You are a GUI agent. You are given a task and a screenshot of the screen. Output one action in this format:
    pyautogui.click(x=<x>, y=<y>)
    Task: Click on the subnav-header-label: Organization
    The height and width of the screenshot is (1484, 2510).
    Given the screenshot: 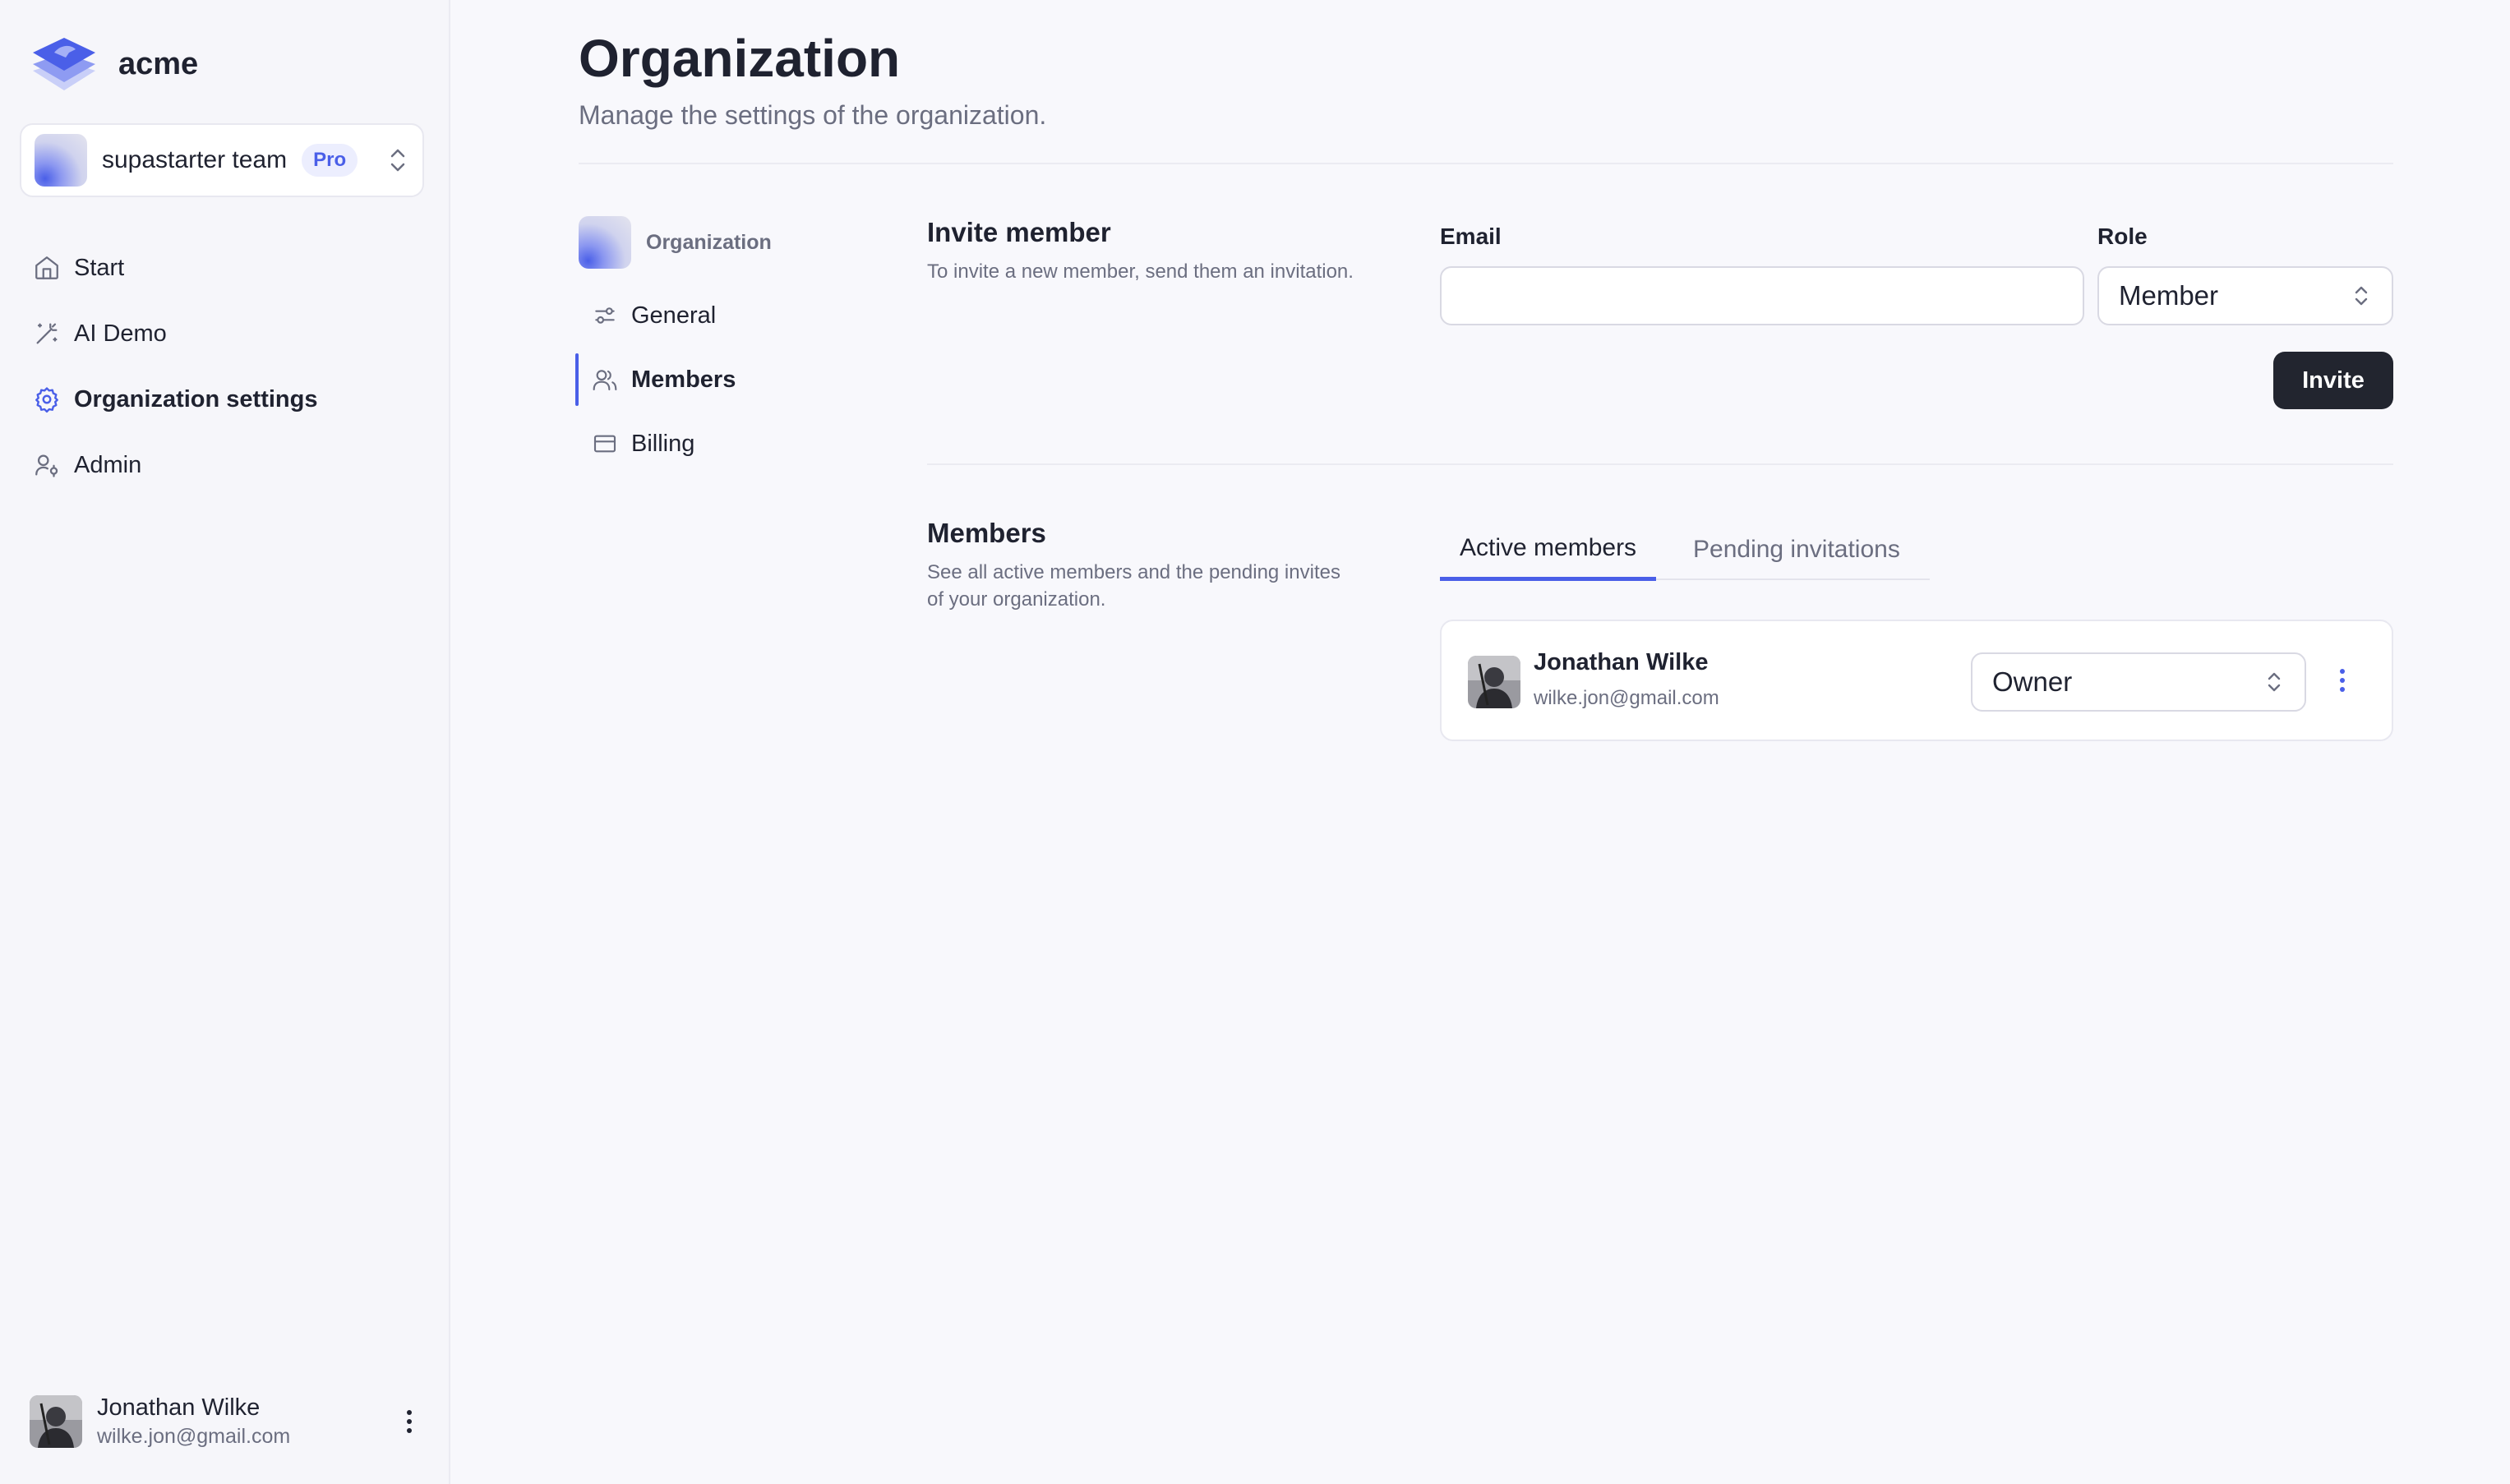 What is the action you would take?
    pyautogui.click(x=709, y=242)
    